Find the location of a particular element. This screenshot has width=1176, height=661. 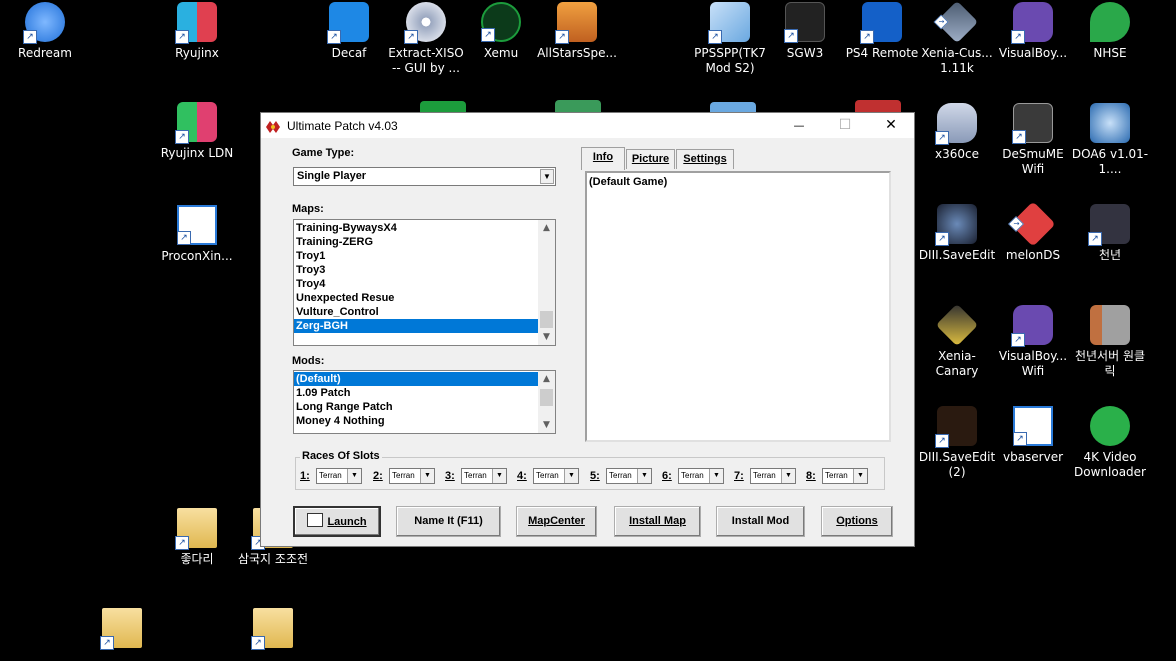

list-item-selected: Zerg-BGH is located at coordinates (416, 326).